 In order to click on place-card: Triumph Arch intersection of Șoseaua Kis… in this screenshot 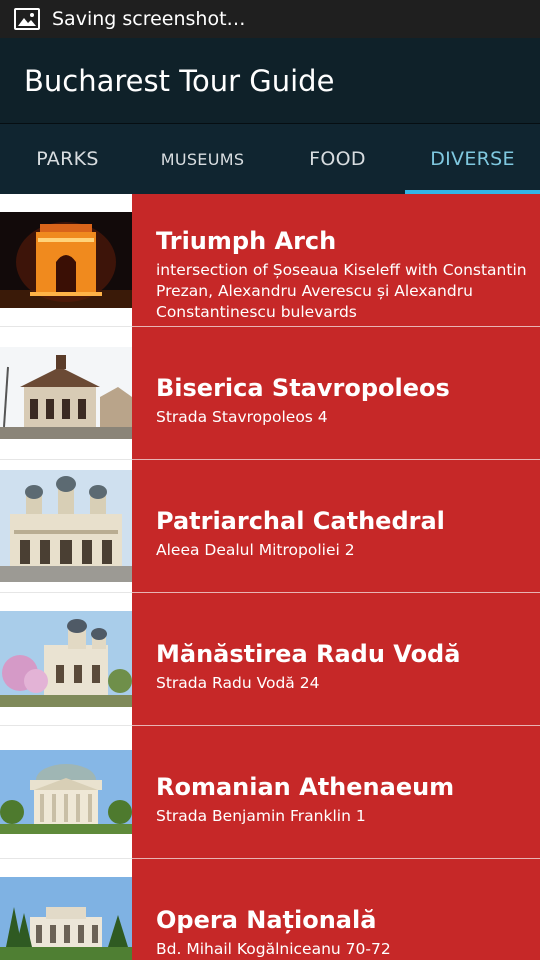, I will do `click(336, 260)`.